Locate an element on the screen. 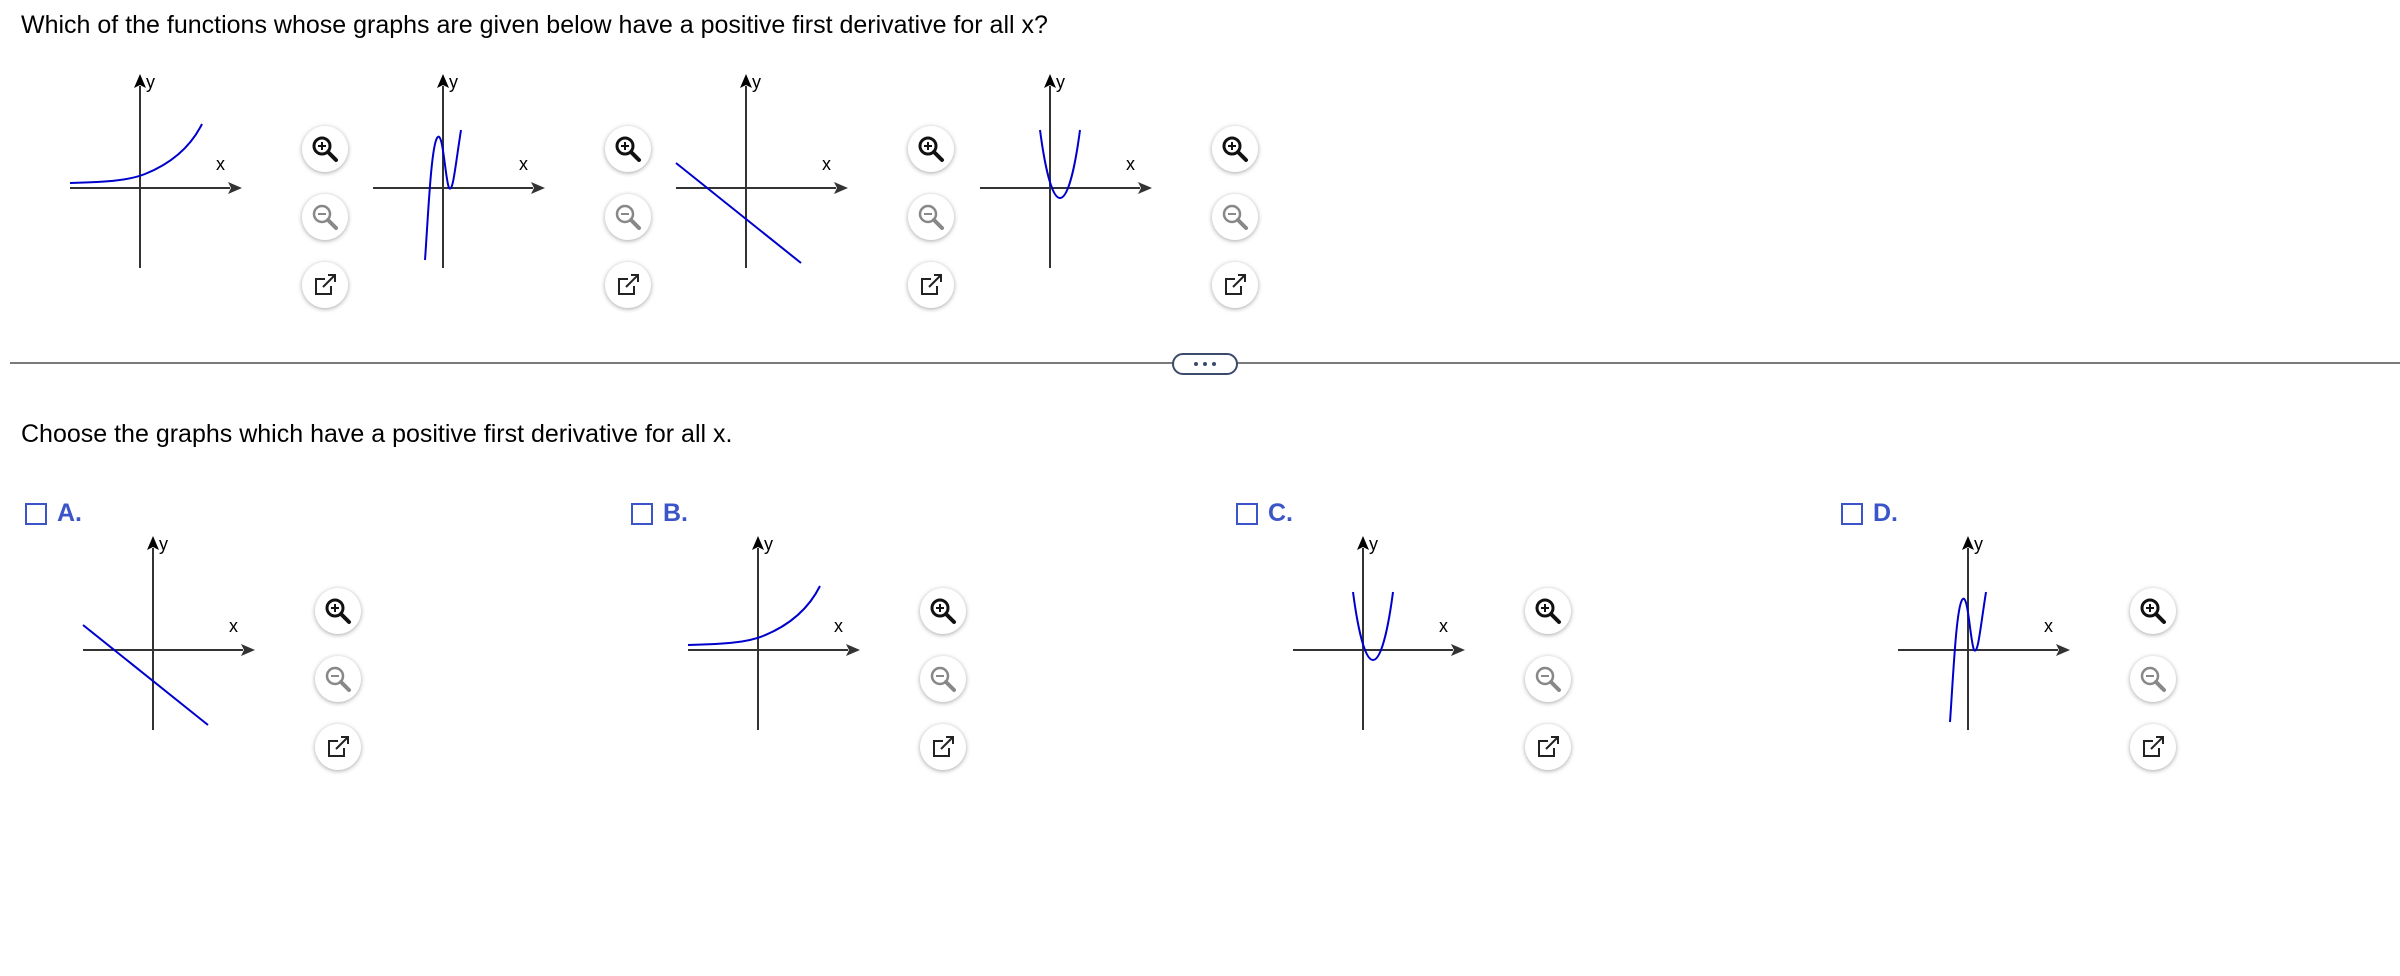 The image size is (2400, 976). choice-b: B. is located at coordinates (659, 513).